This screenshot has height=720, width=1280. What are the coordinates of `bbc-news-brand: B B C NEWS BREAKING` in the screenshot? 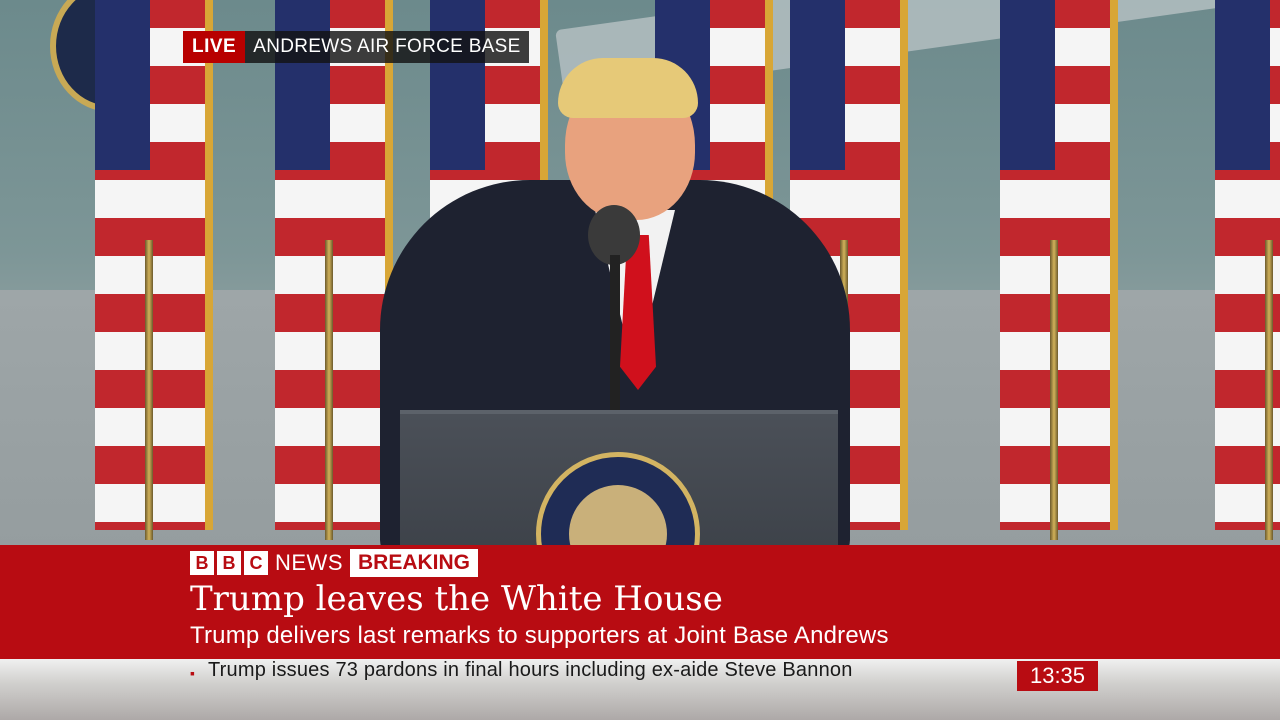 It's located at (334, 563).